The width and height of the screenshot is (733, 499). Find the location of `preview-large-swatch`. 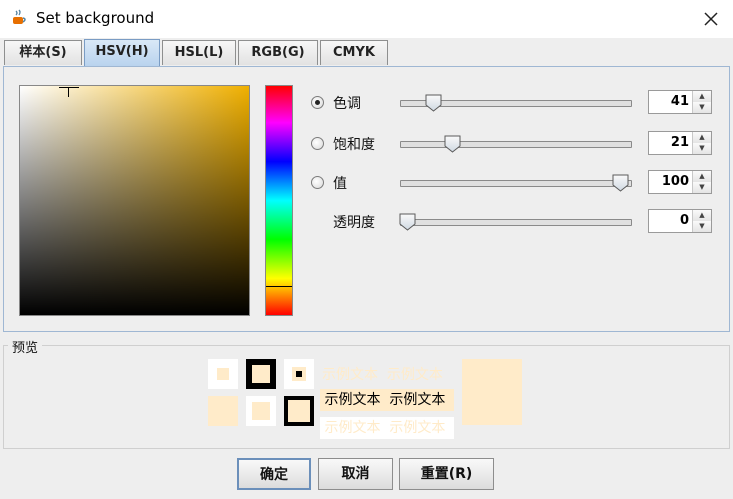

preview-large-swatch is located at coordinates (492, 392).